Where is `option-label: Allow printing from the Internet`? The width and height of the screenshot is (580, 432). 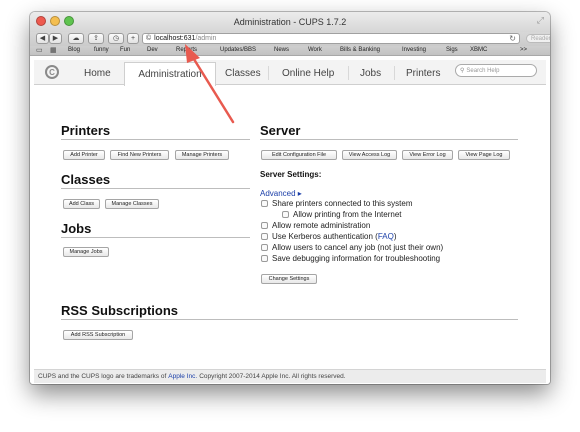
option-label: Allow printing from the Internet is located at coordinates (347, 214).